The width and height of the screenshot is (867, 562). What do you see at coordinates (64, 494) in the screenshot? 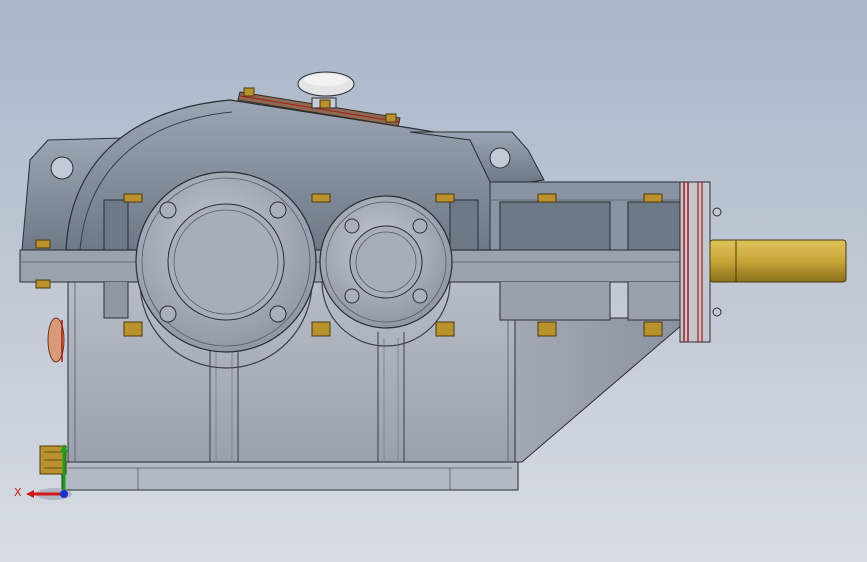
I see `triad-z-axis-icon` at bounding box center [64, 494].